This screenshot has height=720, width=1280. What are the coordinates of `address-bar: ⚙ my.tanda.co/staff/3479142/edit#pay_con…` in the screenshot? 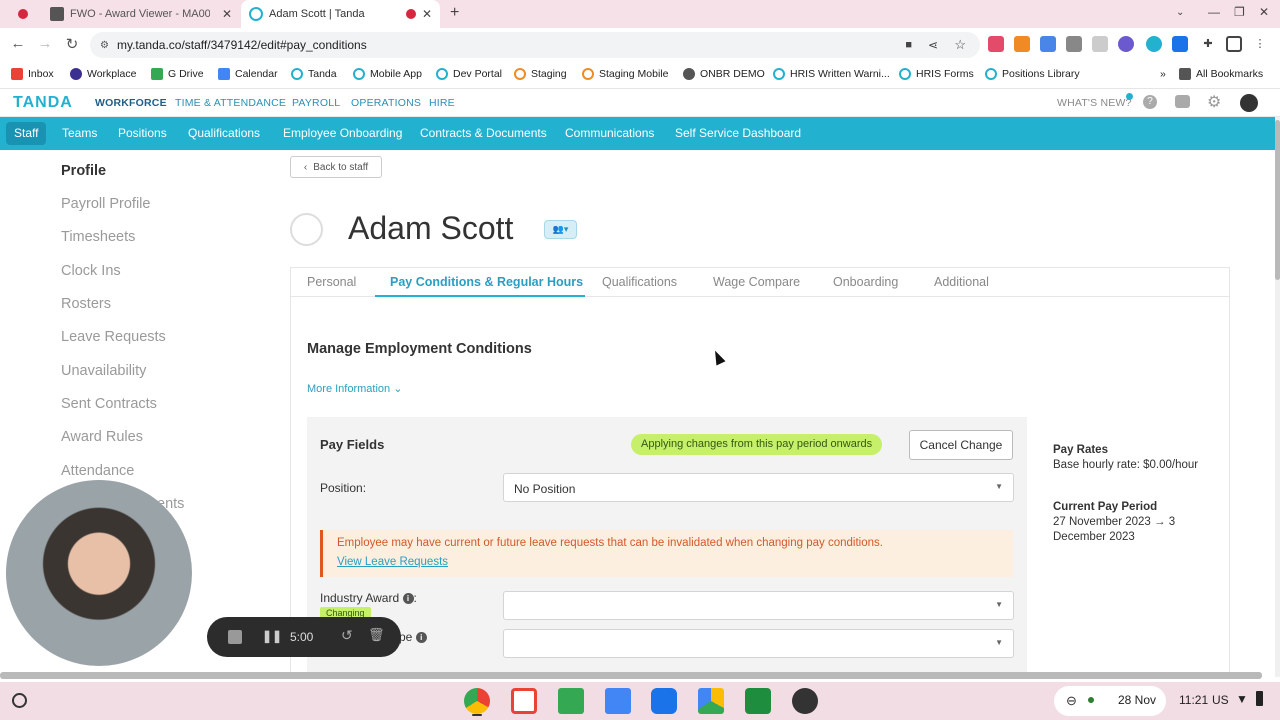 It's located at (535, 45).